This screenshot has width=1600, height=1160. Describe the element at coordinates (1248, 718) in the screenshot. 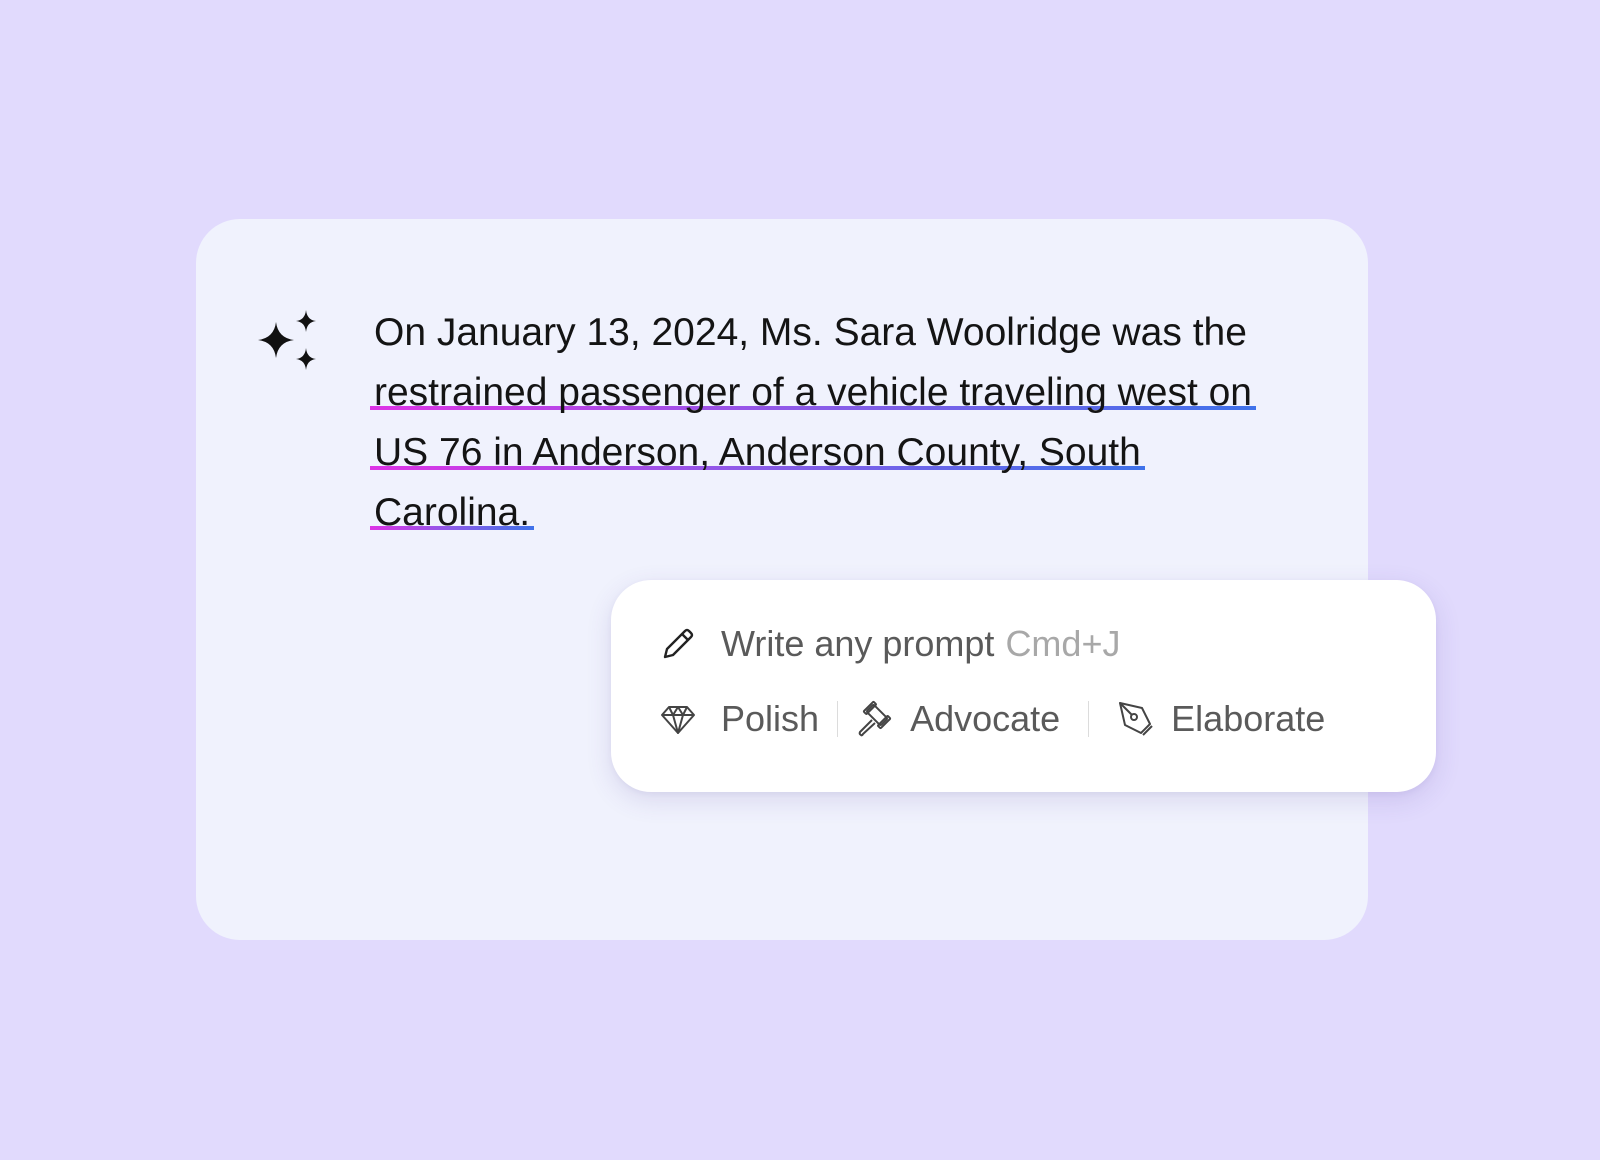

I see `elaborate-label: Elaborate` at that location.